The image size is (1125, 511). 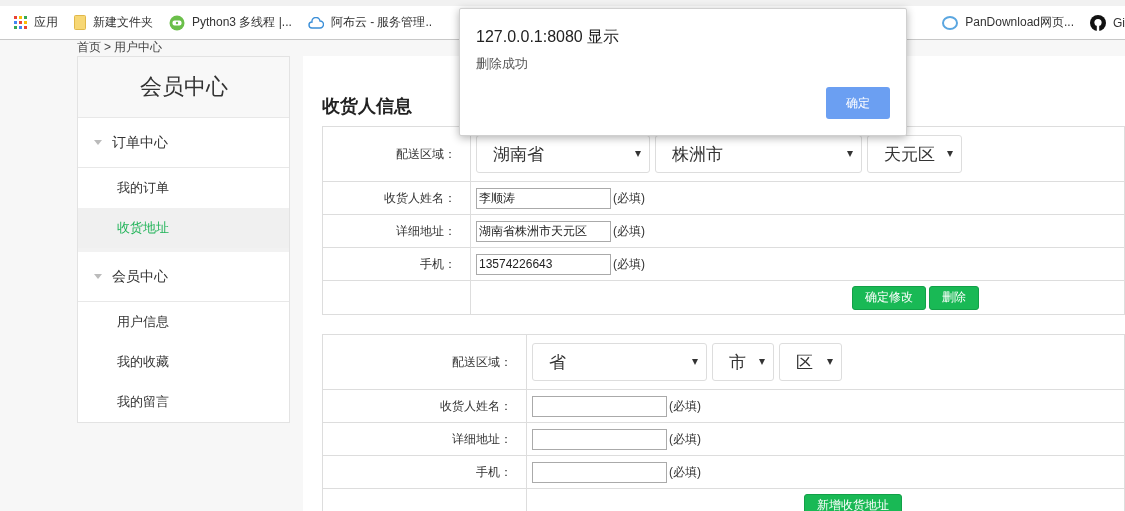 What do you see at coordinates (543, 231) in the screenshot?
I see `input-field: 湖南省株洲市天元区` at bounding box center [543, 231].